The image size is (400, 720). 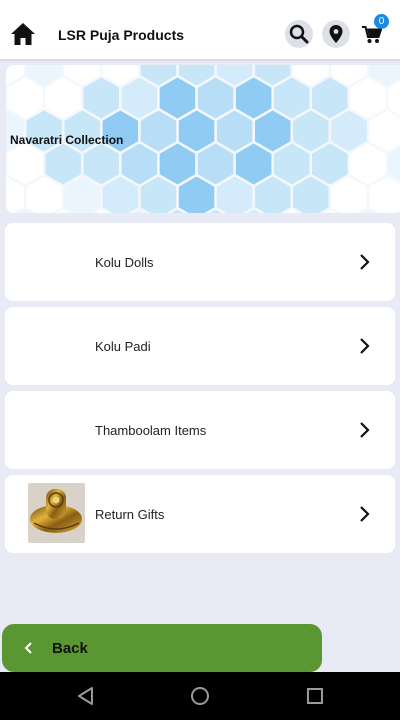 I want to click on location-button, so click(x=336, y=34).